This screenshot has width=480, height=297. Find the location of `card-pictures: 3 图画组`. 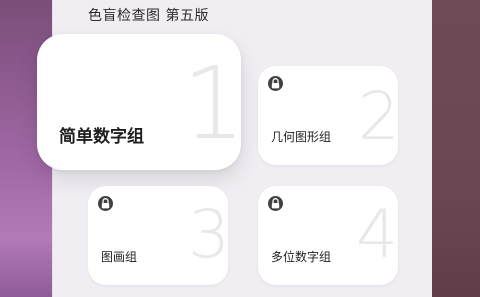

card-pictures: 3 图画组 is located at coordinates (158, 235).